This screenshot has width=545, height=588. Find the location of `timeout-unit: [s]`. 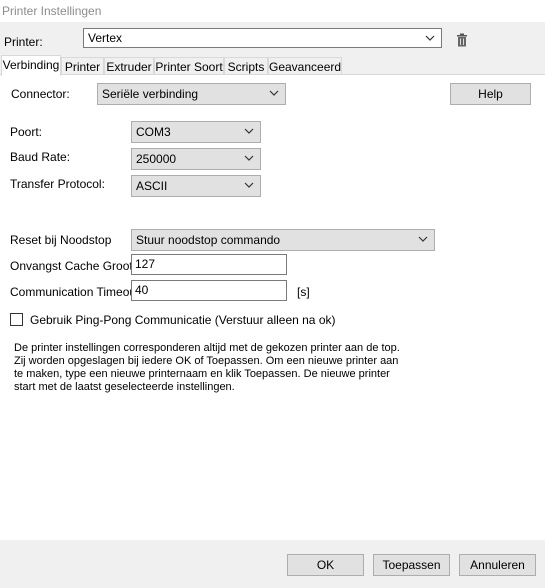

timeout-unit: [s] is located at coordinates (303, 292).